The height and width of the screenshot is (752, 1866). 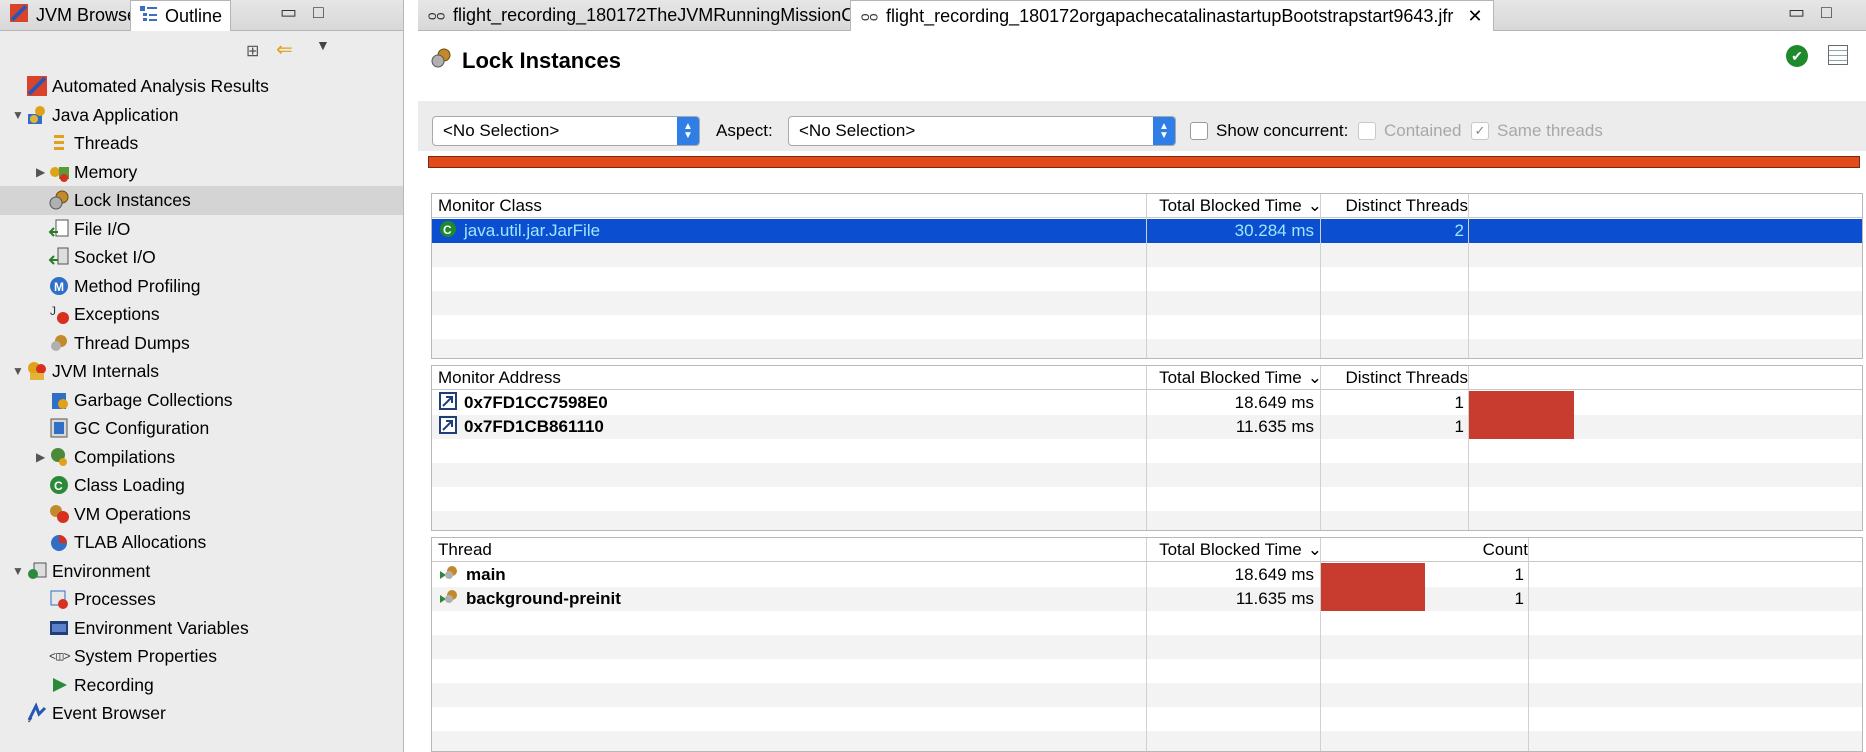 What do you see at coordinates (115, 257) in the screenshot?
I see `tree-item-label: Socket I/O` at bounding box center [115, 257].